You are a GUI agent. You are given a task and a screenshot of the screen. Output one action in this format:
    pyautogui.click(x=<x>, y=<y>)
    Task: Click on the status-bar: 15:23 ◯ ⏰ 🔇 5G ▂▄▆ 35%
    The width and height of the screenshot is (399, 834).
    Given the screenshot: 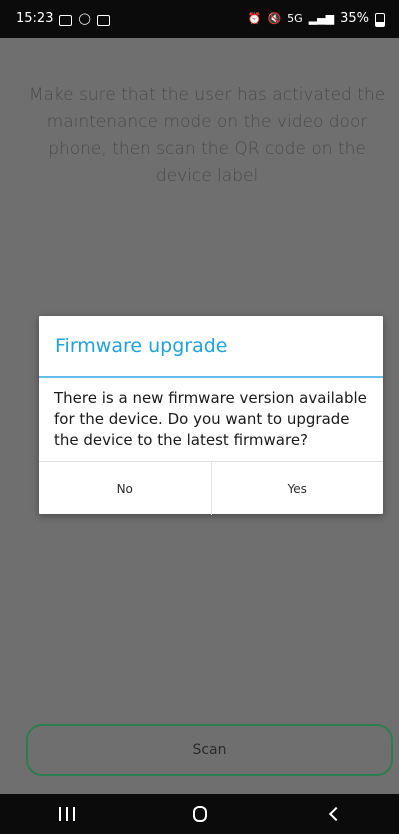 What is the action you would take?
    pyautogui.click(x=199, y=19)
    